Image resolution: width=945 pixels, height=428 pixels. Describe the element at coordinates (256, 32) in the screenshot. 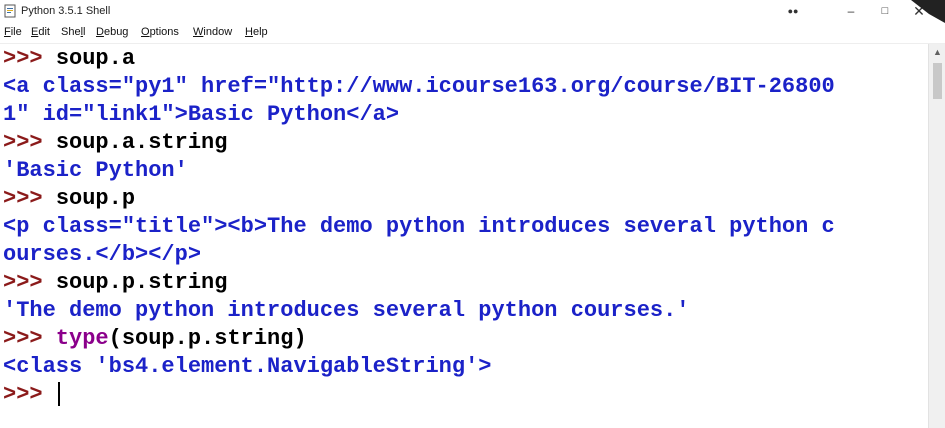

I see `menu-help: Help` at that location.